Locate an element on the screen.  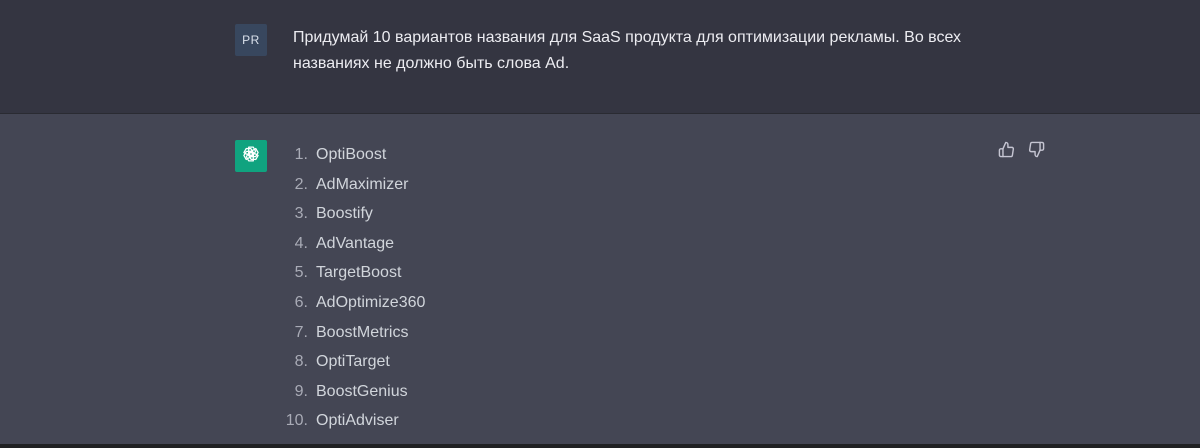
list-item: 2. AdMaximizer is located at coordinates (350, 185).